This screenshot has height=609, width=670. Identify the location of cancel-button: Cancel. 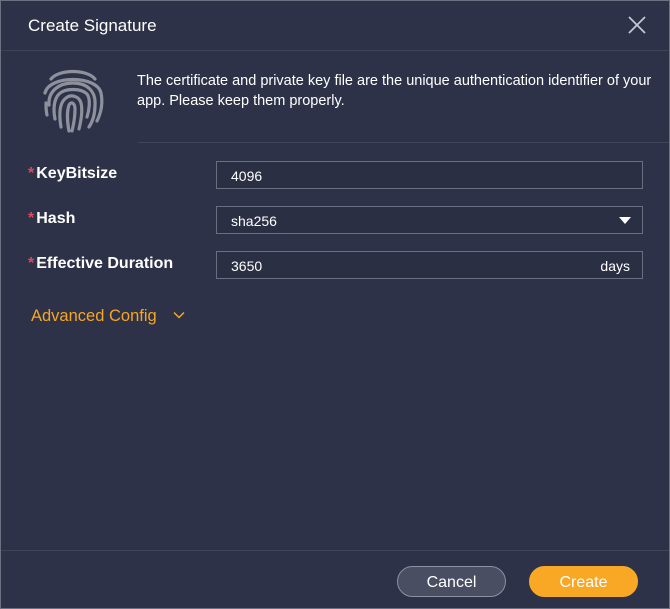
(451, 581).